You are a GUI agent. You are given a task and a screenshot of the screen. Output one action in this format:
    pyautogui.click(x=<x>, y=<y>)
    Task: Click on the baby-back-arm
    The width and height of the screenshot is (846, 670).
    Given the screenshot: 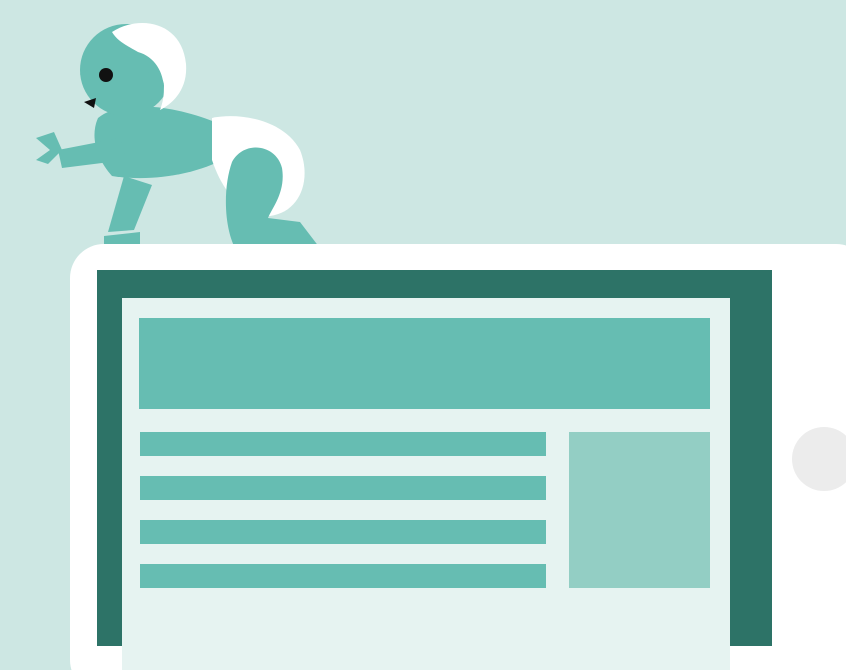 What is the action you would take?
    pyautogui.click(x=130, y=204)
    